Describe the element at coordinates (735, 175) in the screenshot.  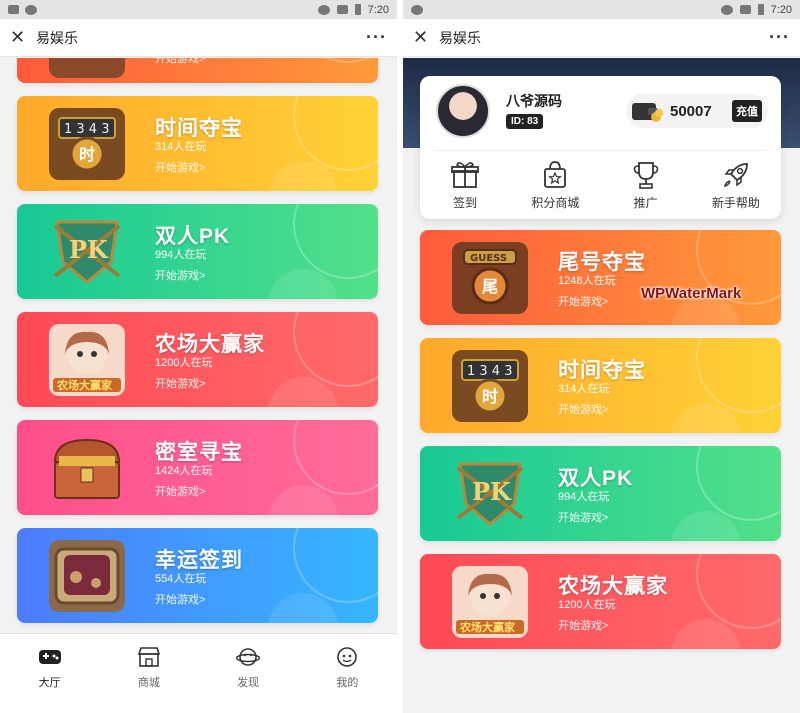
I see `rocket-icon` at that location.